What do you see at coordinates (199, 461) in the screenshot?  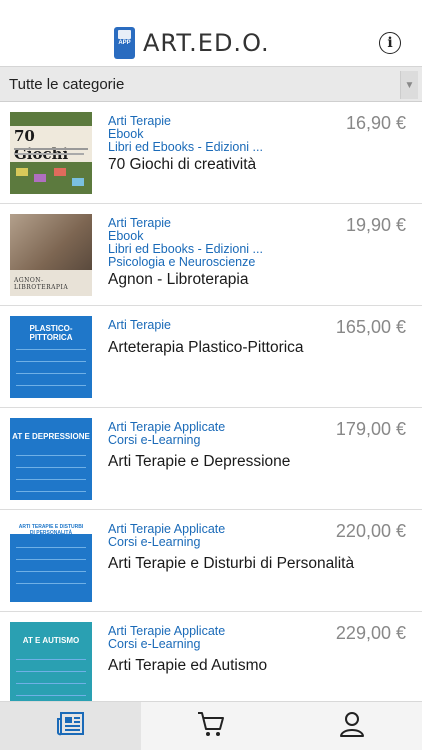 I see `product-title: Arti Terapie e Depressione` at bounding box center [199, 461].